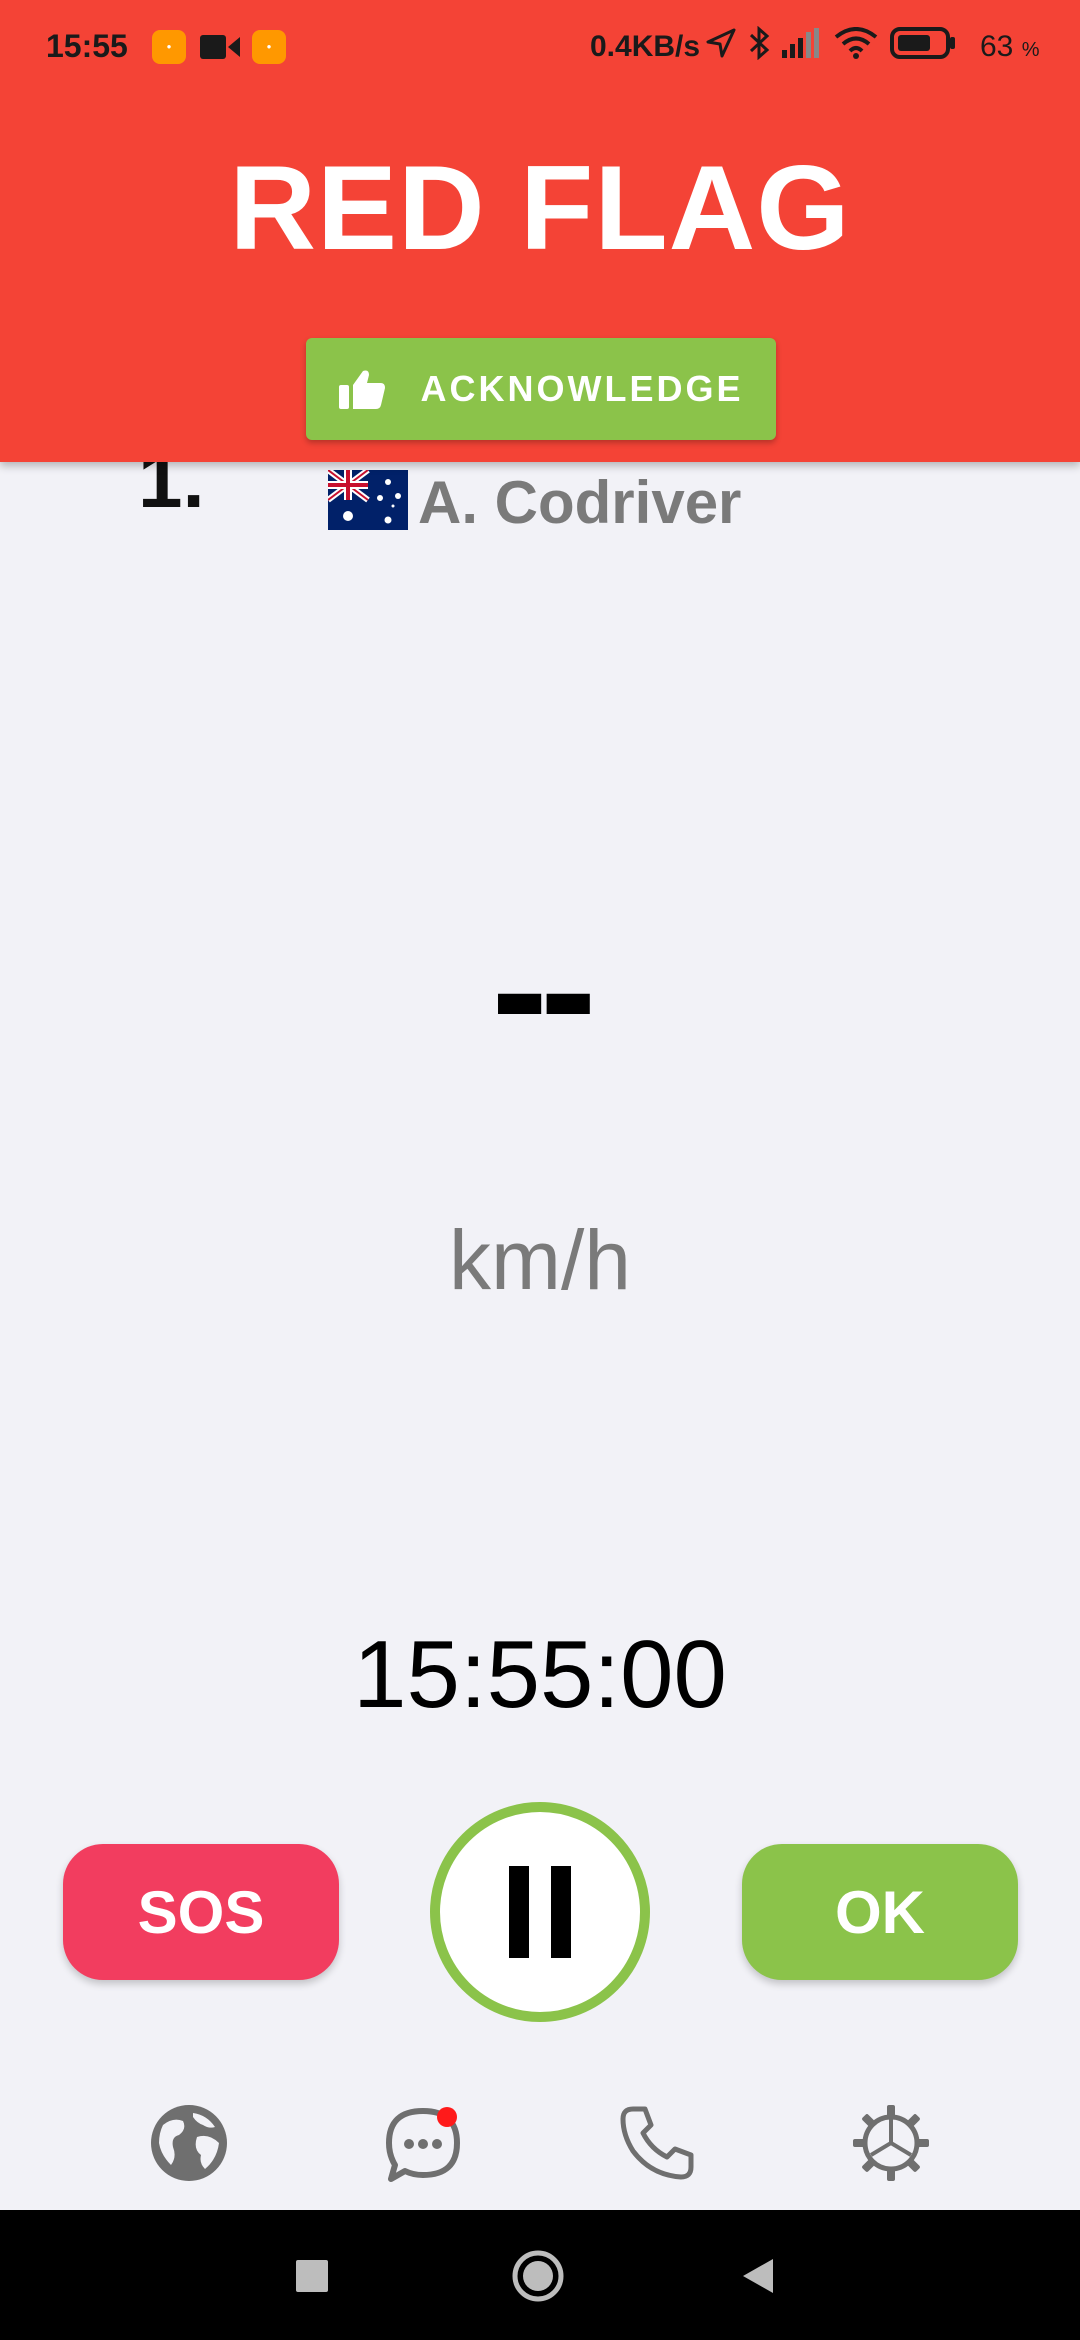 The width and height of the screenshot is (1080, 2340). What do you see at coordinates (361, 389) in the screenshot?
I see `thumbs-up-icon` at bounding box center [361, 389].